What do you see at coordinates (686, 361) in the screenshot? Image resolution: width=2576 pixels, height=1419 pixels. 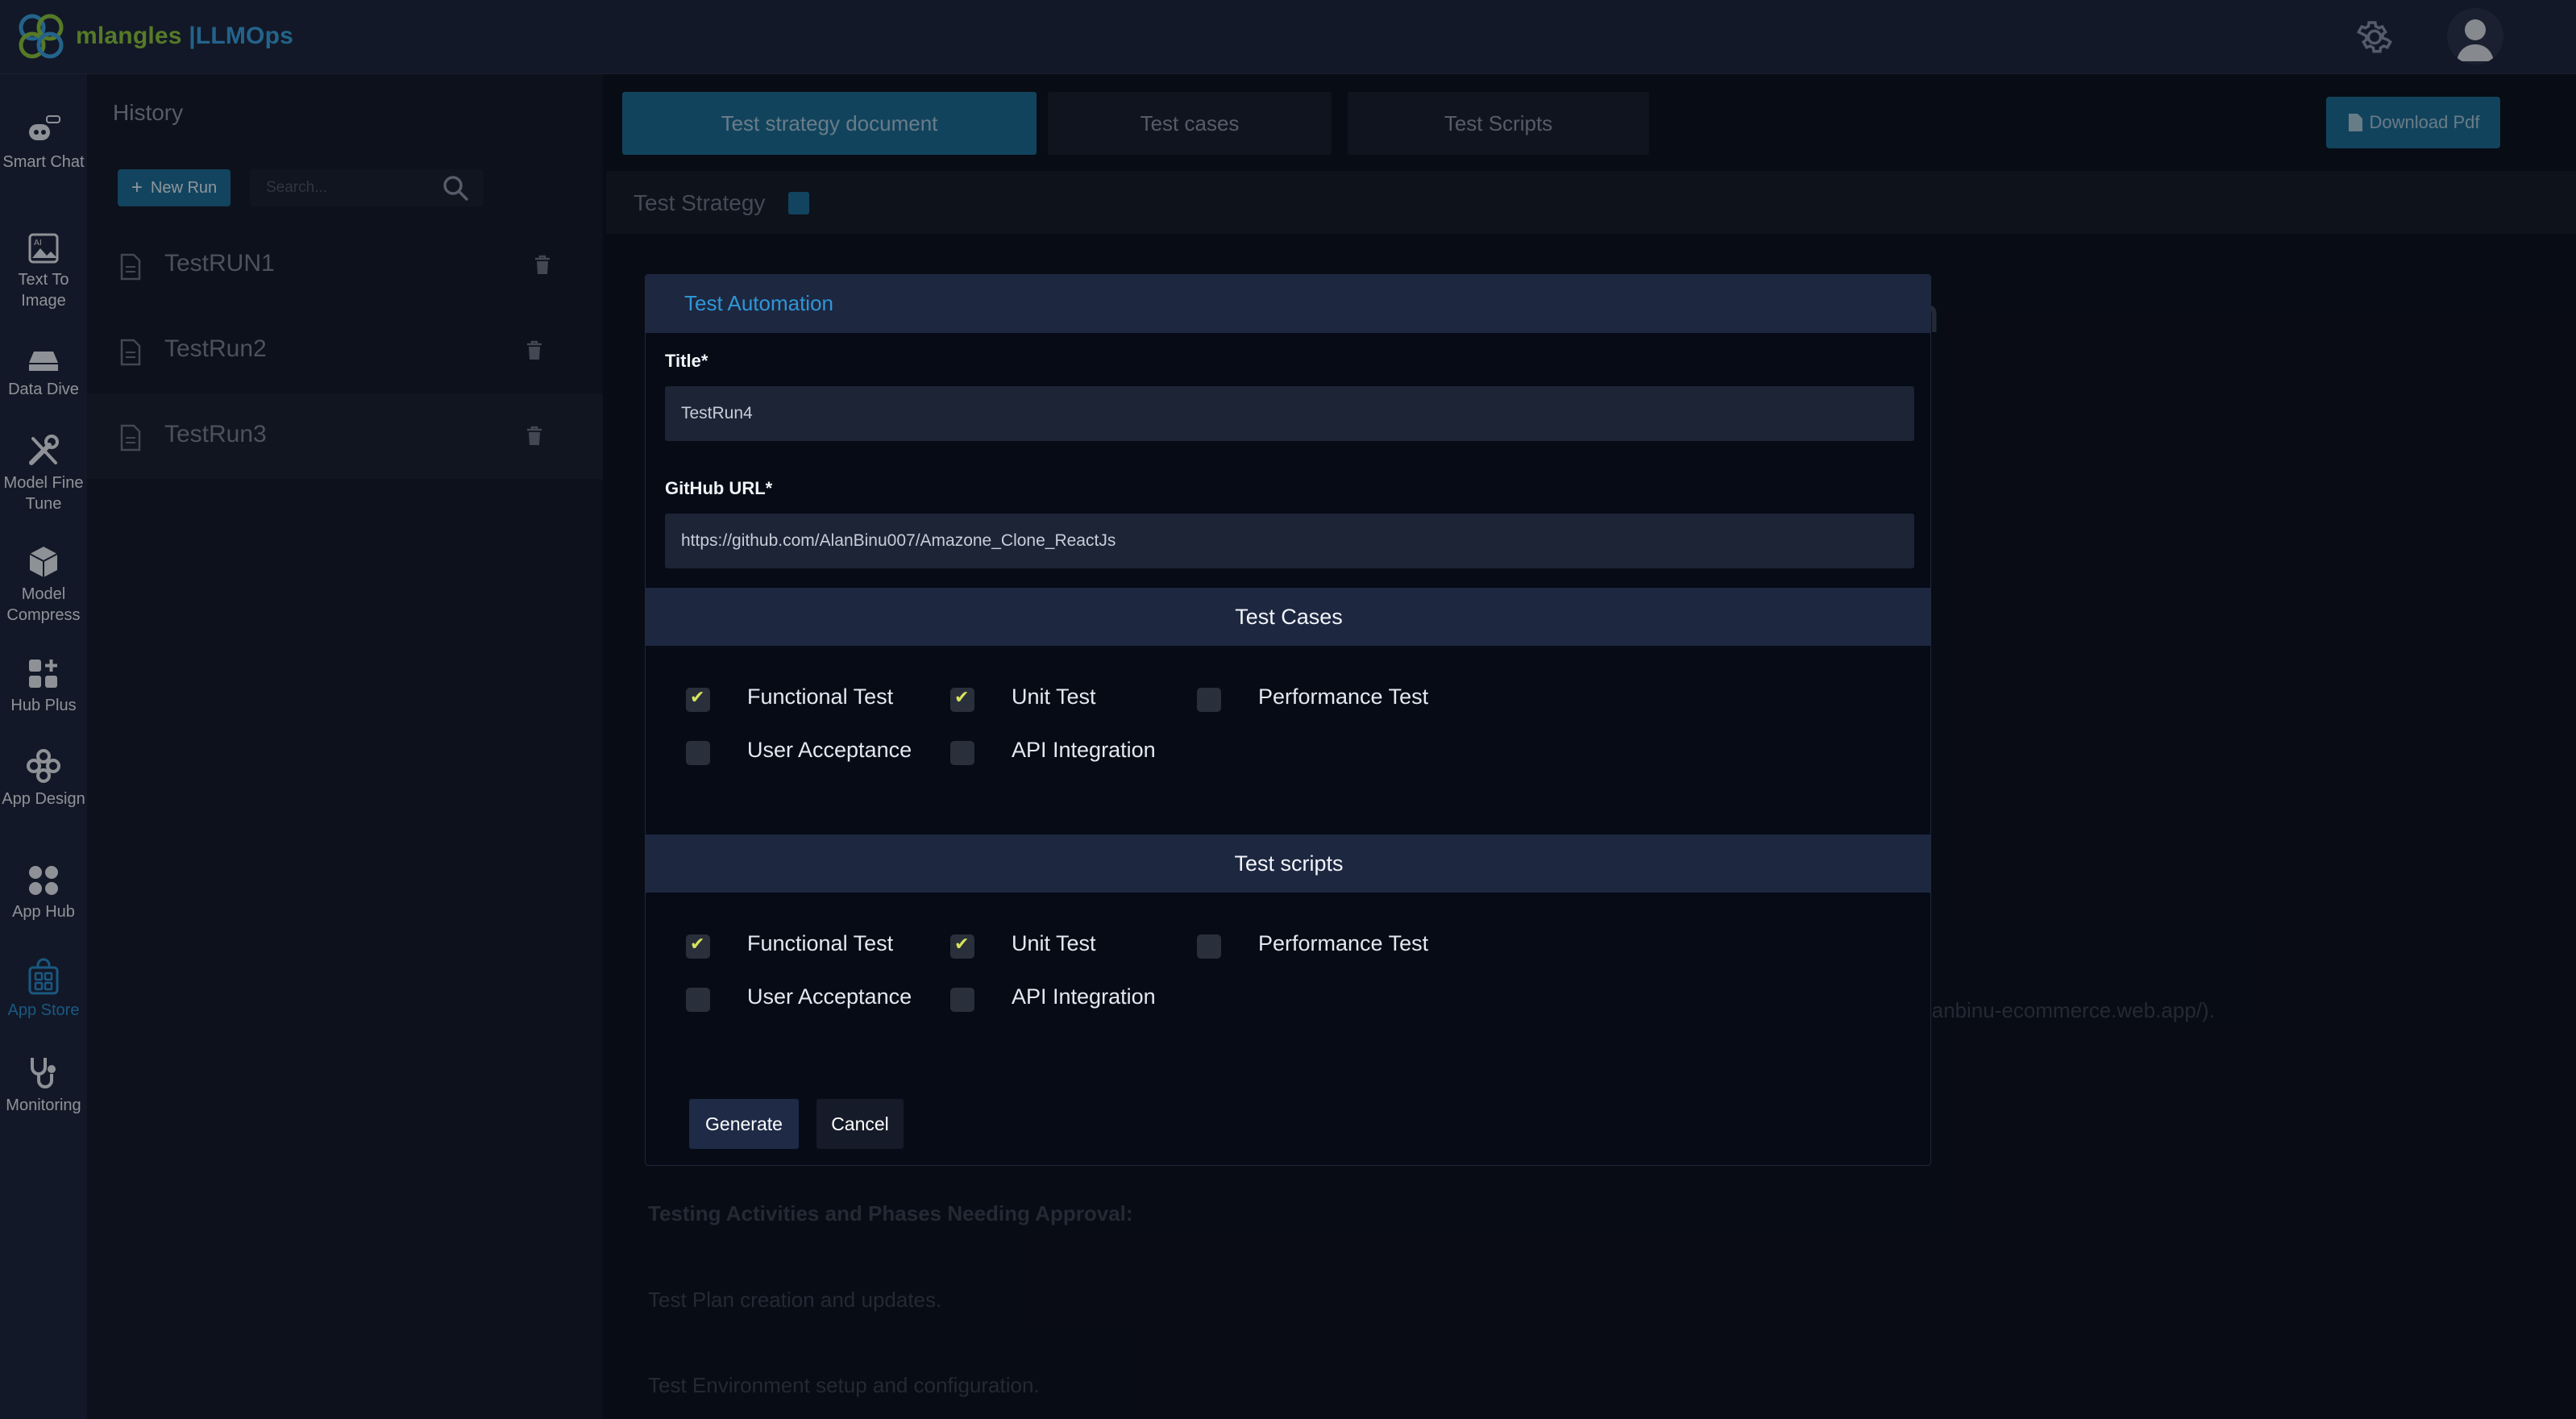 I see `title-field-label: Title*` at bounding box center [686, 361].